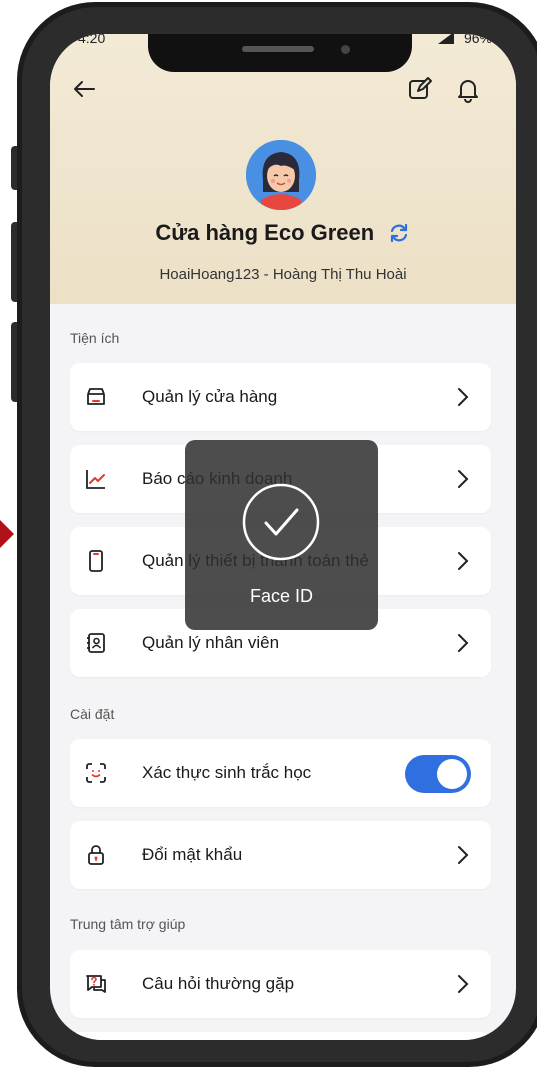  What do you see at coordinates (95, 338) in the screenshot?
I see `section-label-utilities: Tiện ích` at bounding box center [95, 338].